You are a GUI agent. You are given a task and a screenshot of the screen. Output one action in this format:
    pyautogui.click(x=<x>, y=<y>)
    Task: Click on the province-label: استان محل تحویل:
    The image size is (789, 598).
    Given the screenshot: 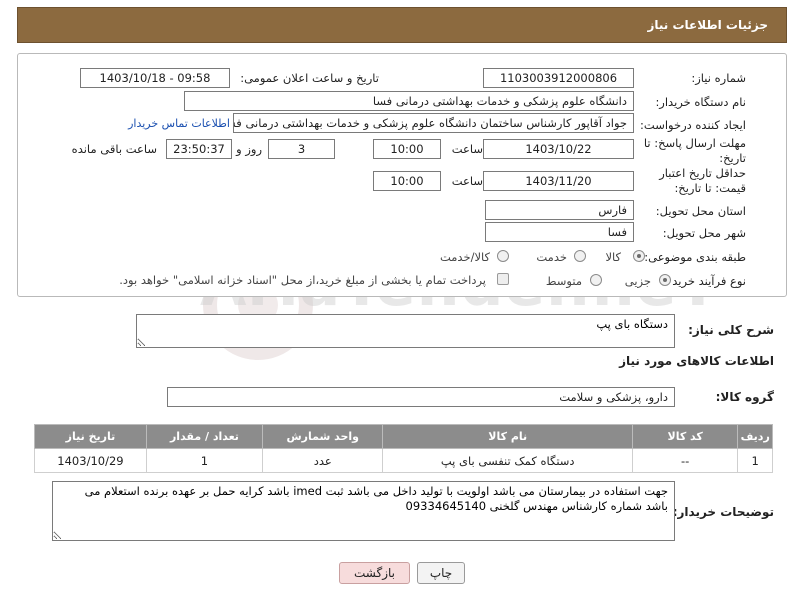 What is the action you would take?
    pyautogui.click(x=700, y=211)
    